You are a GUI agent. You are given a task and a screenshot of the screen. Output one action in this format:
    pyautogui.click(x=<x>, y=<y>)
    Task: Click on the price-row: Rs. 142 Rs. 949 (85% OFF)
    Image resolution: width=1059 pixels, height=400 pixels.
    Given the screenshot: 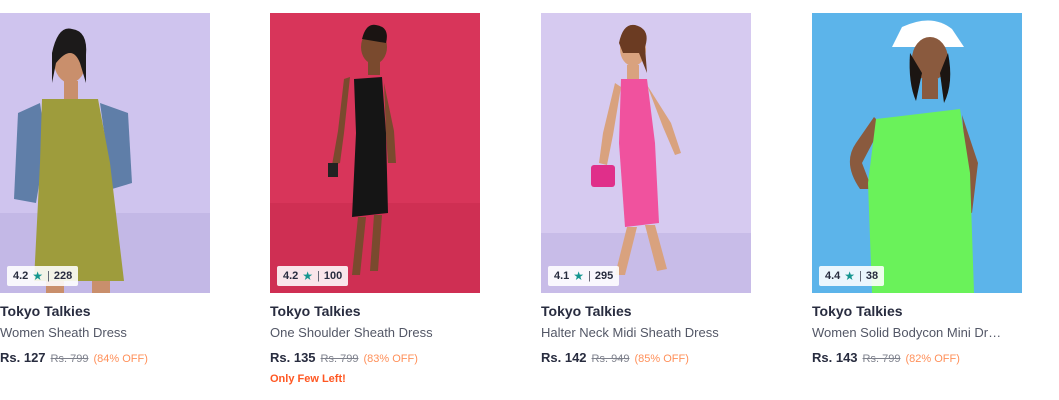 What is the action you would take?
    pyautogui.click(x=646, y=357)
    